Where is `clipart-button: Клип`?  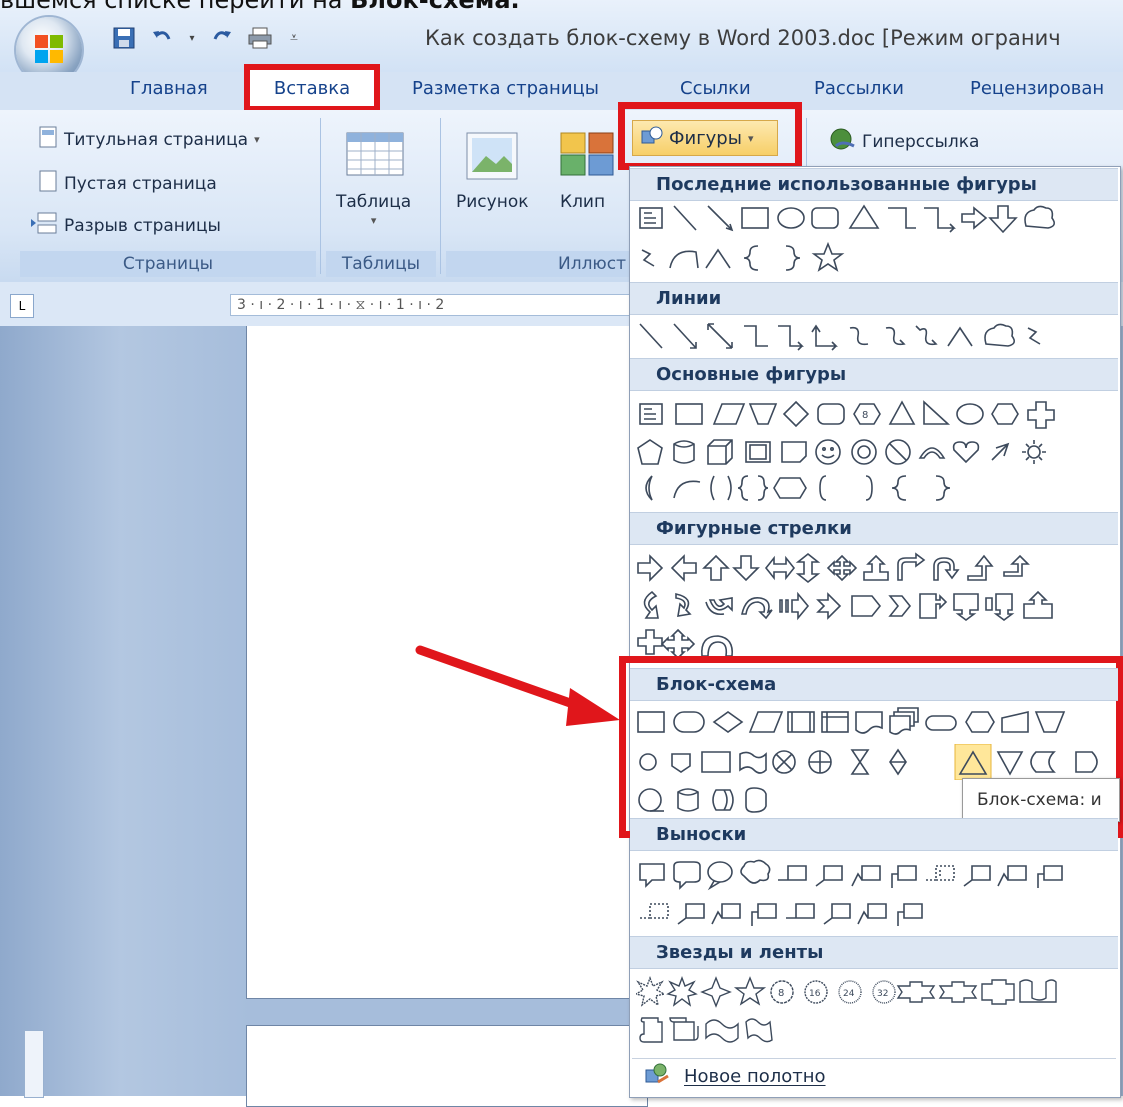 clipart-button: Клип is located at coordinates (582, 202).